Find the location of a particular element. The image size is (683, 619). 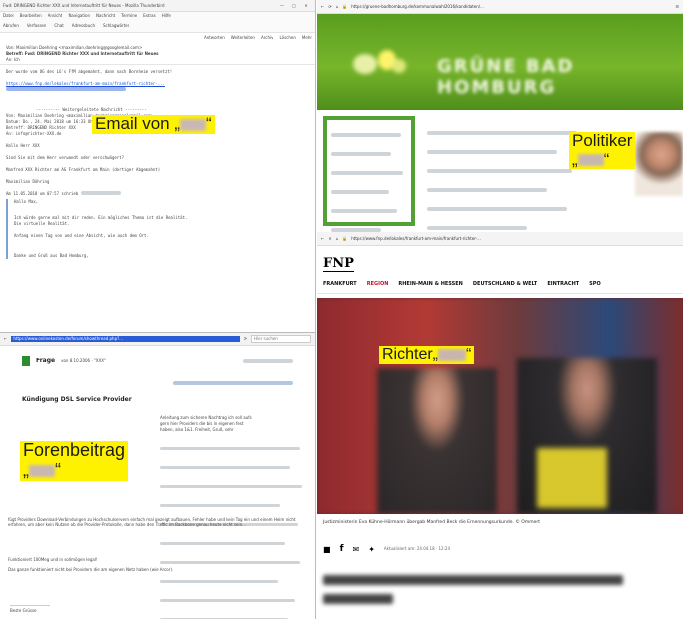

close-icon: ✕ is located at coordinates (306, 6).